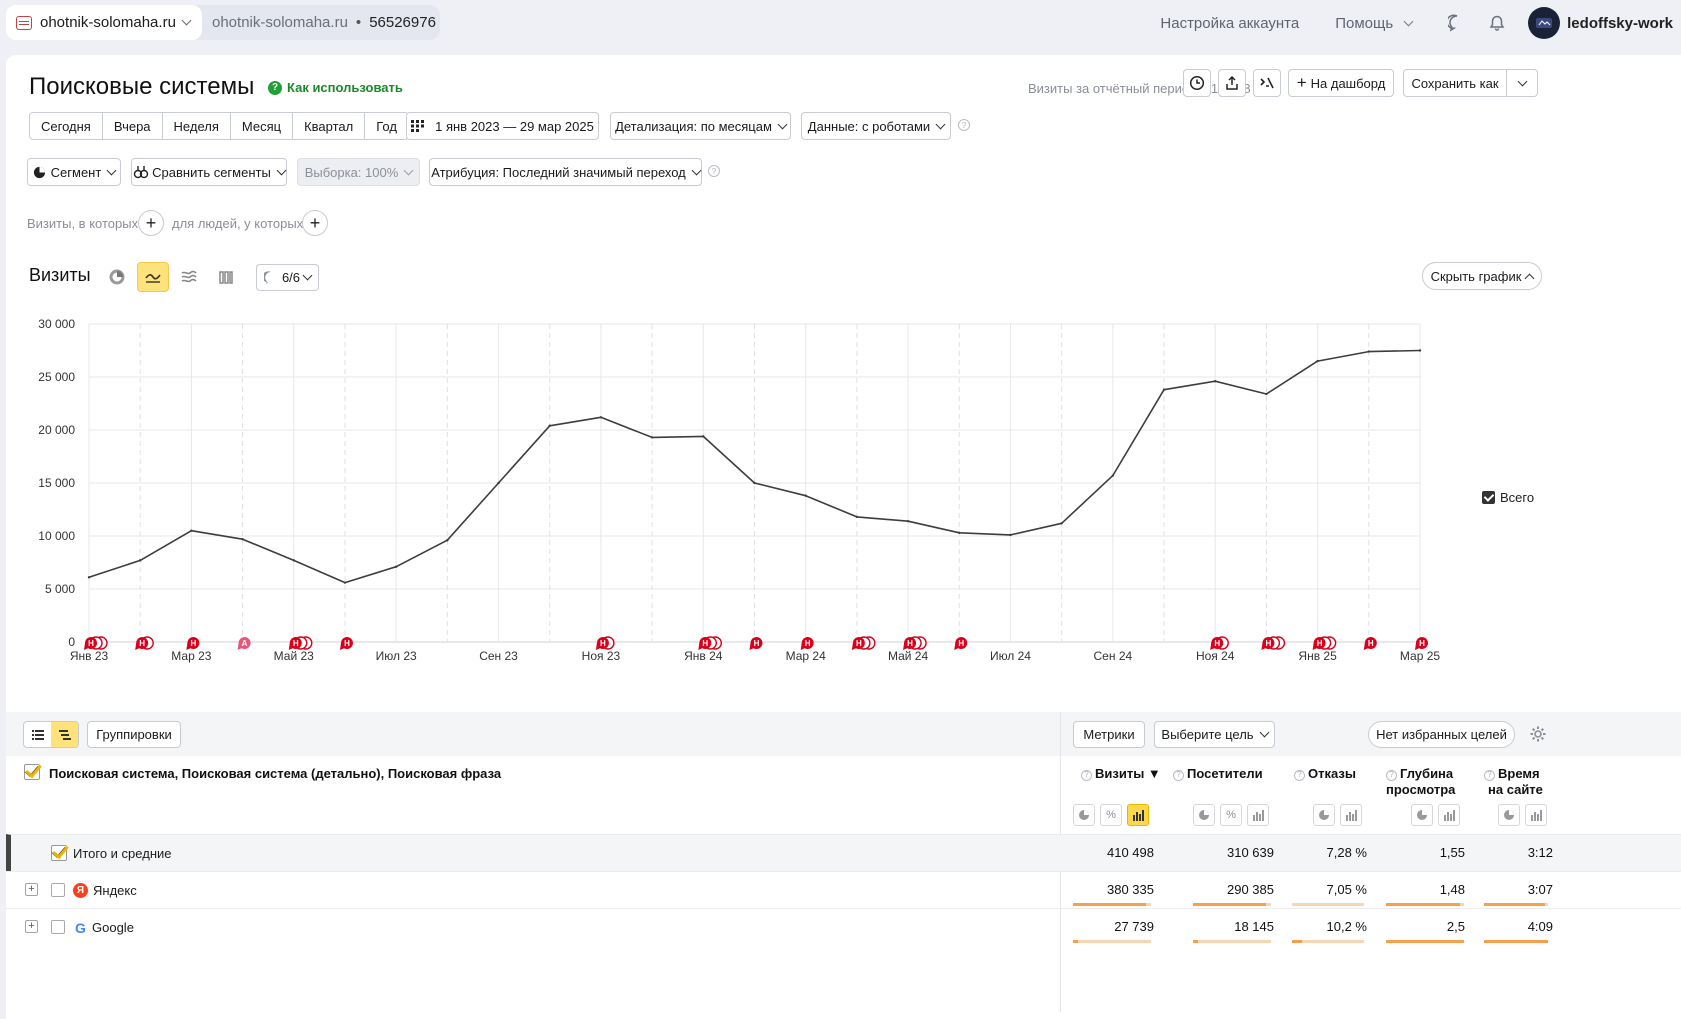  What do you see at coordinates (64, 734) in the screenshot?
I see `tree-view-button` at bounding box center [64, 734].